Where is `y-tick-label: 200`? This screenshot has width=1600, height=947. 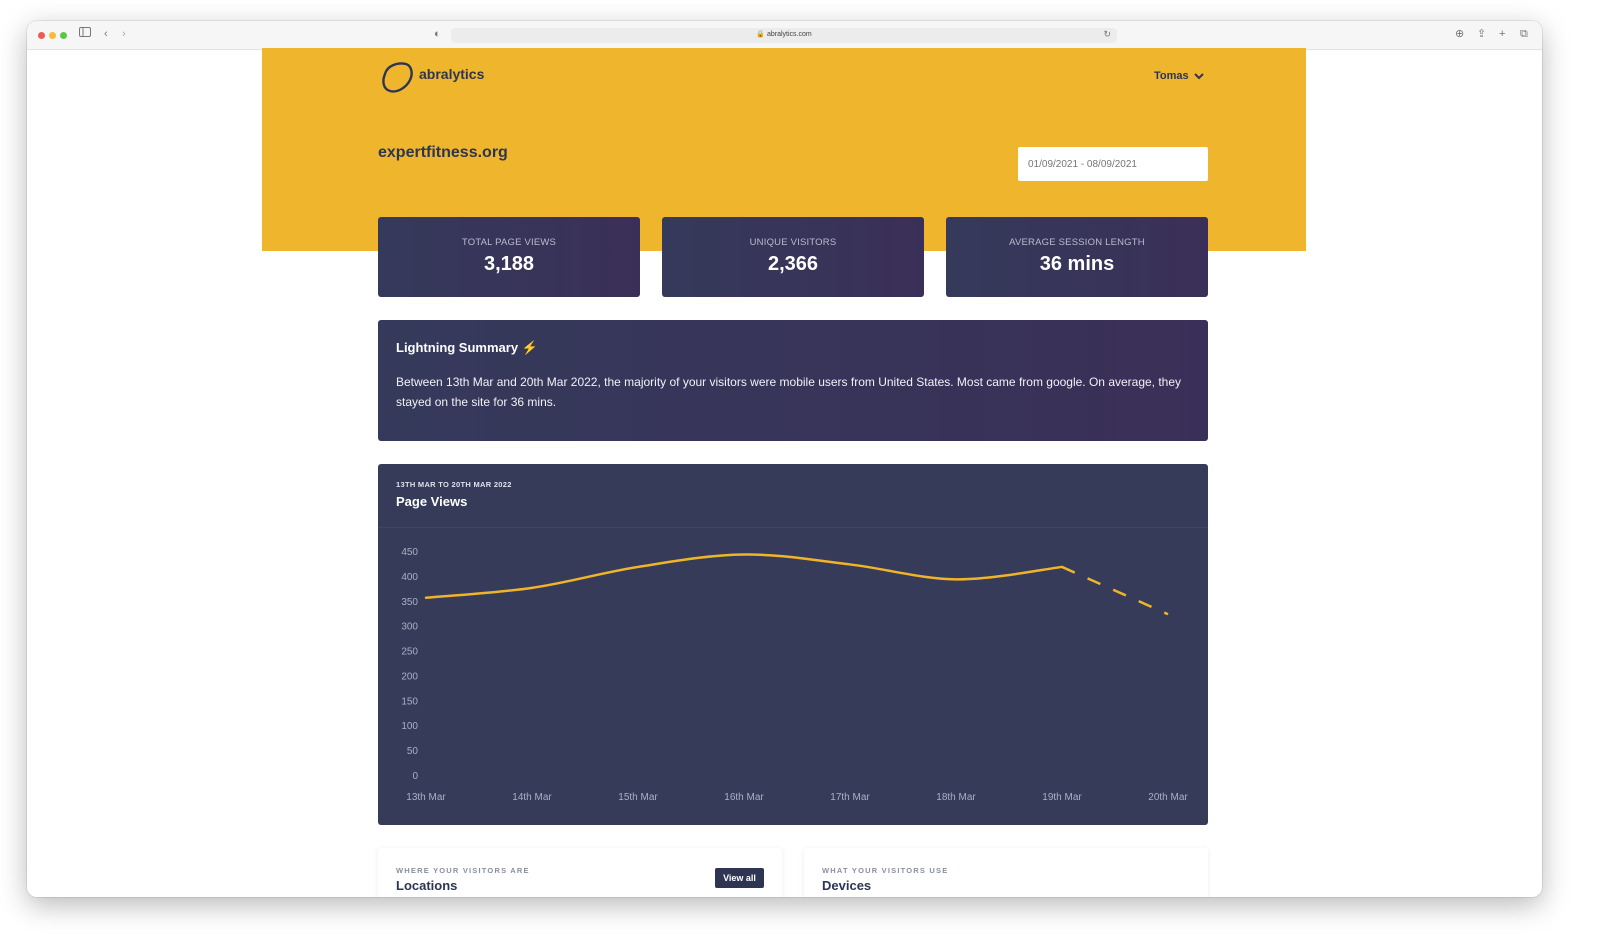 y-tick-label: 200 is located at coordinates (409, 676).